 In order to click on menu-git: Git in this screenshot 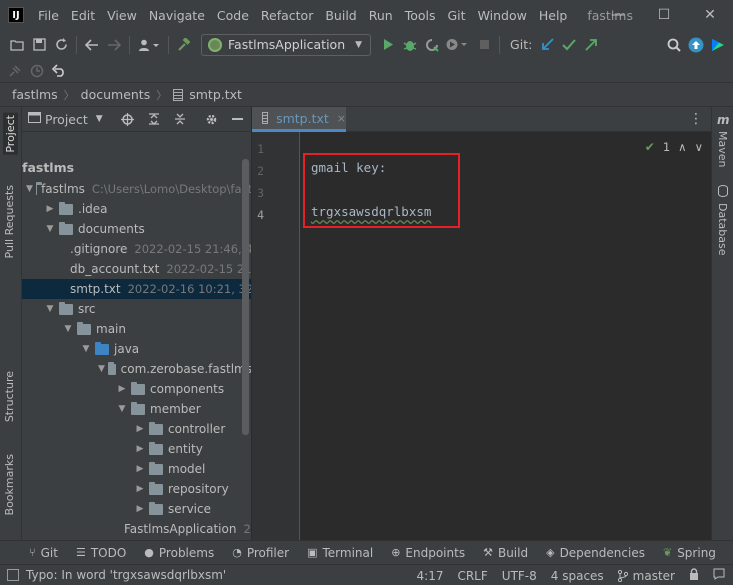, I will do `click(457, 15)`.